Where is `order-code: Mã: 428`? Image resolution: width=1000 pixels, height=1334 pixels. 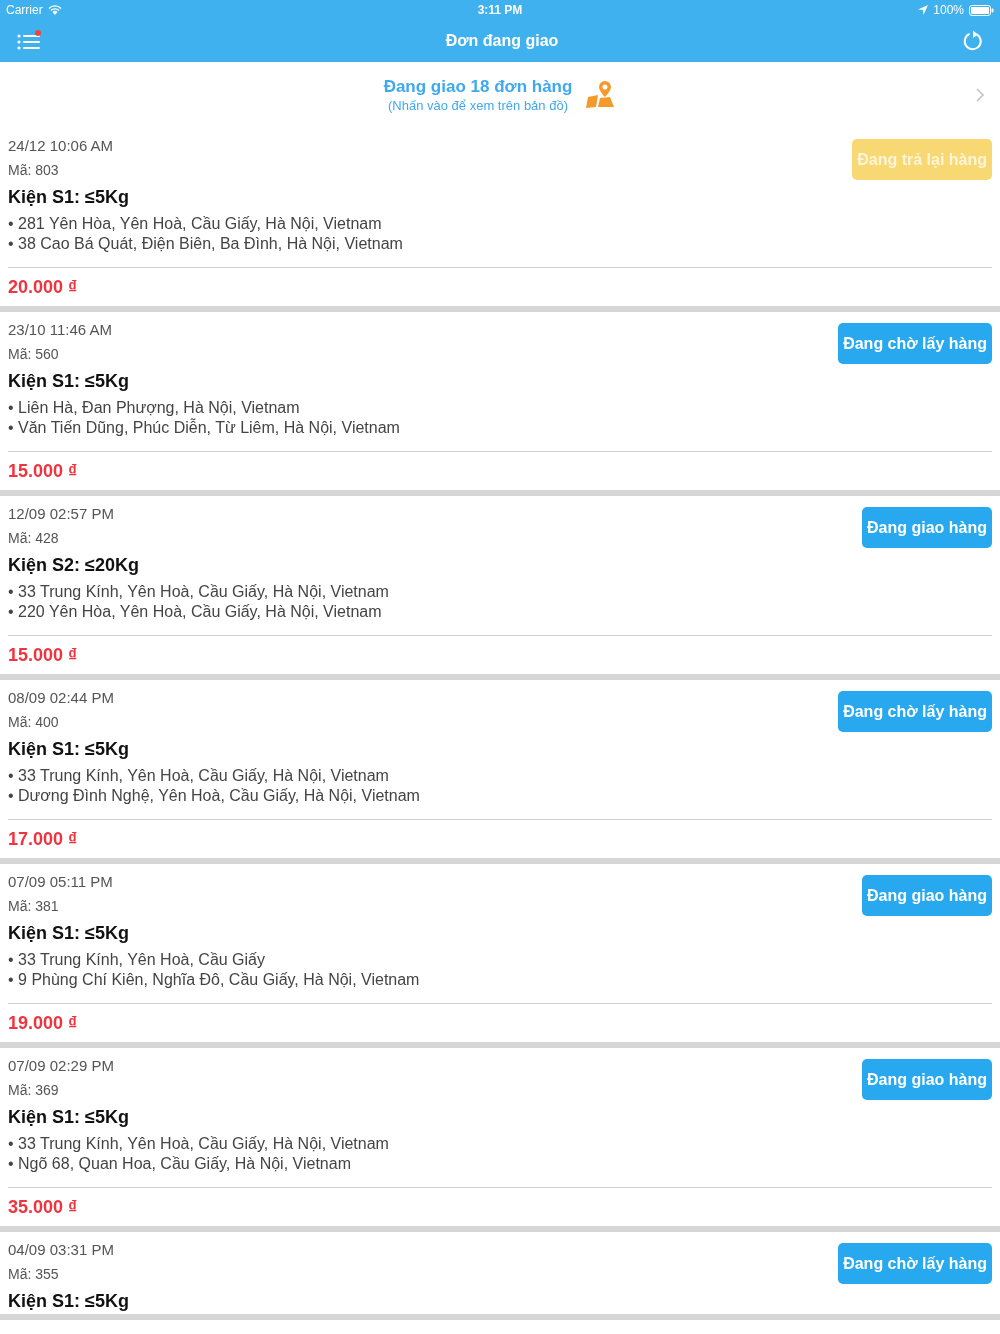
order-code: Mã: 428 is located at coordinates (34, 538).